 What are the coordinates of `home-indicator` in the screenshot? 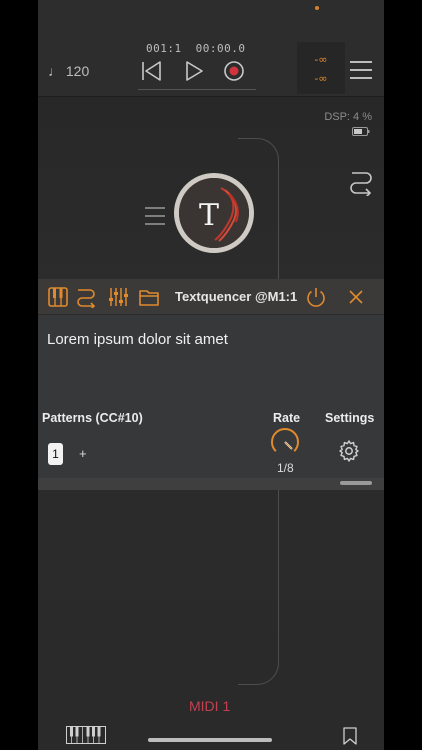 It's located at (210, 740).